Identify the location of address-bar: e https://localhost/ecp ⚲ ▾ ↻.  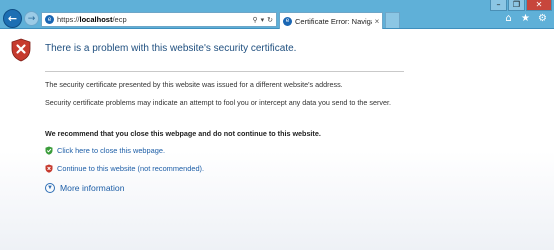
(159, 19).